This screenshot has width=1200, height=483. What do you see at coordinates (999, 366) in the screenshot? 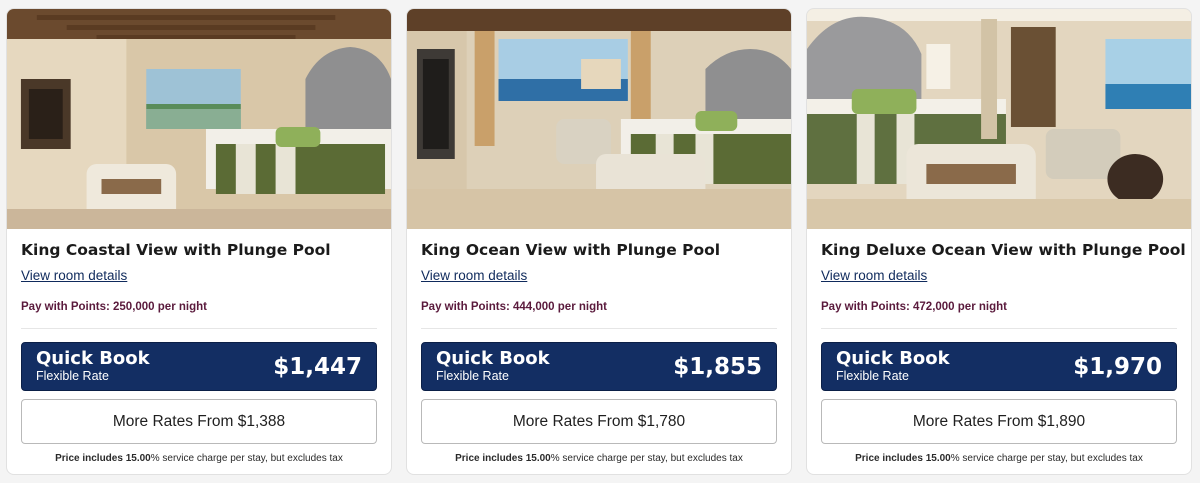
I see `quick-book-button: Quick Book Flexible Rate $1,970` at bounding box center [999, 366].